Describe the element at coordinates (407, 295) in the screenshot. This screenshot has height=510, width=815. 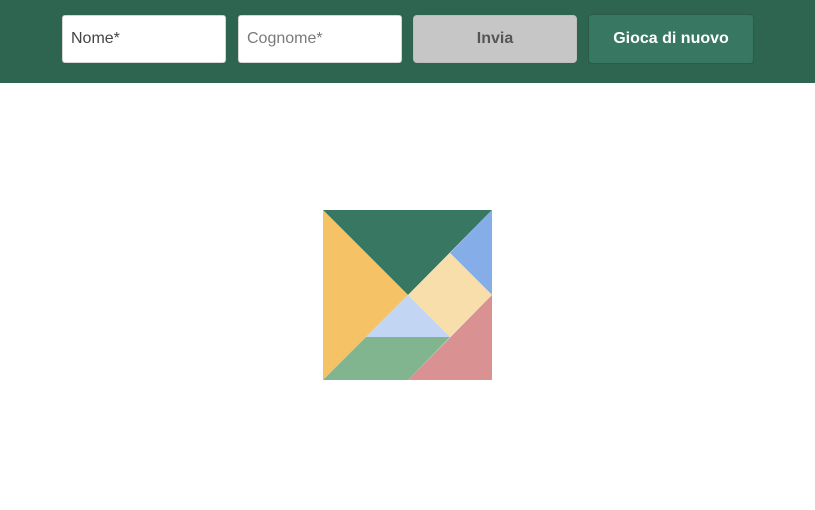
I see `tangram-board` at that location.